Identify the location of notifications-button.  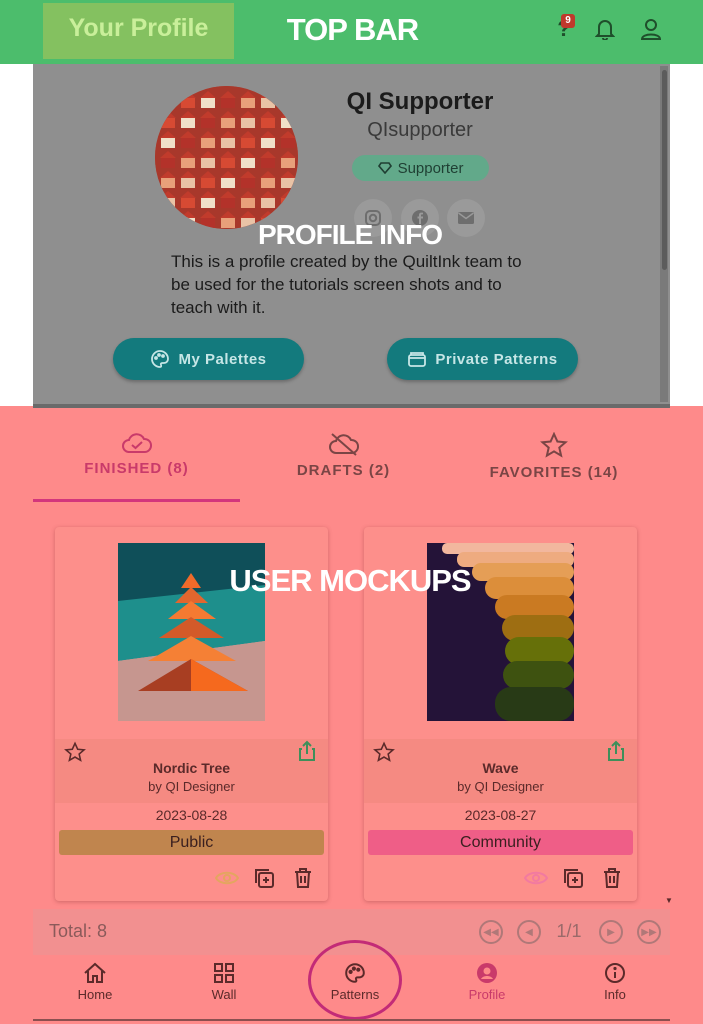
(605, 29).